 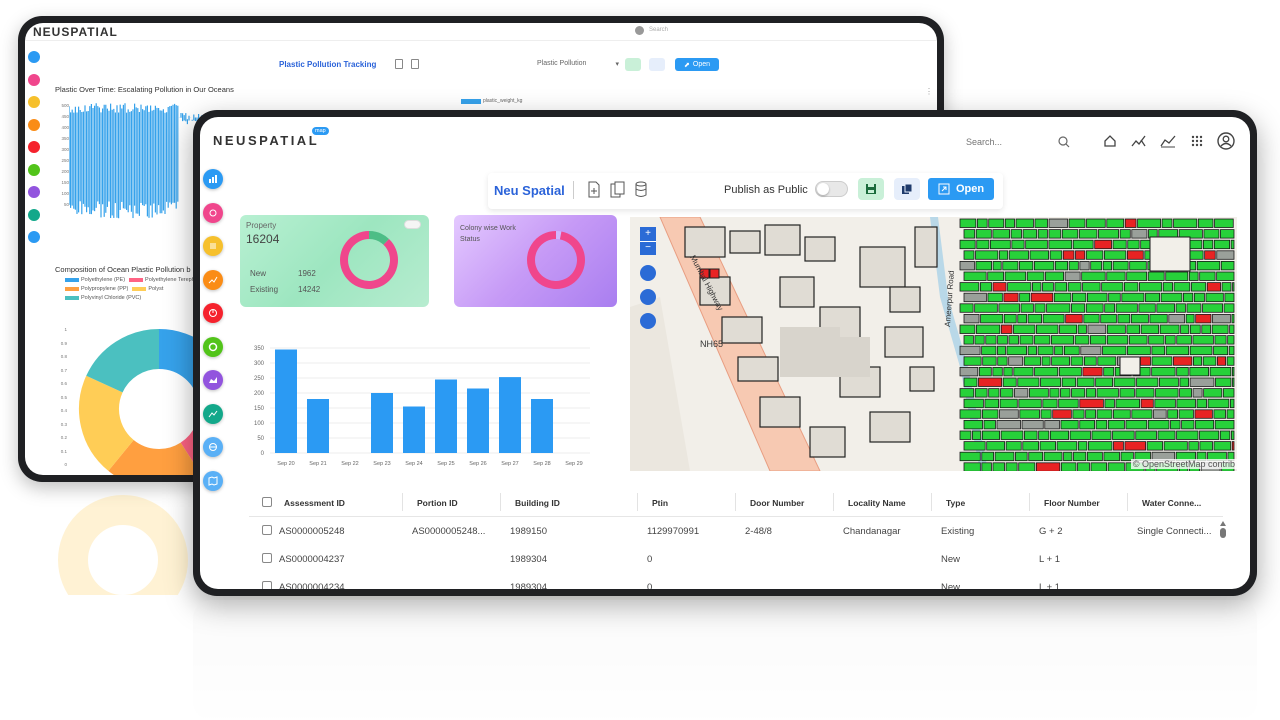 What do you see at coordinates (877, 503) in the screenshot?
I see `column-header: Locality Name` at bounding box center [877, 503].